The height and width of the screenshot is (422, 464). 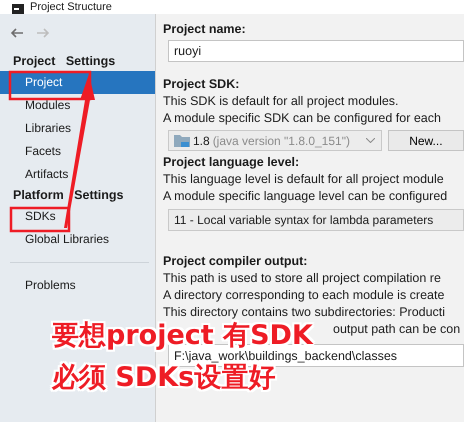 I want to click on input-field: ruoyi, so click(x=316, y=51).